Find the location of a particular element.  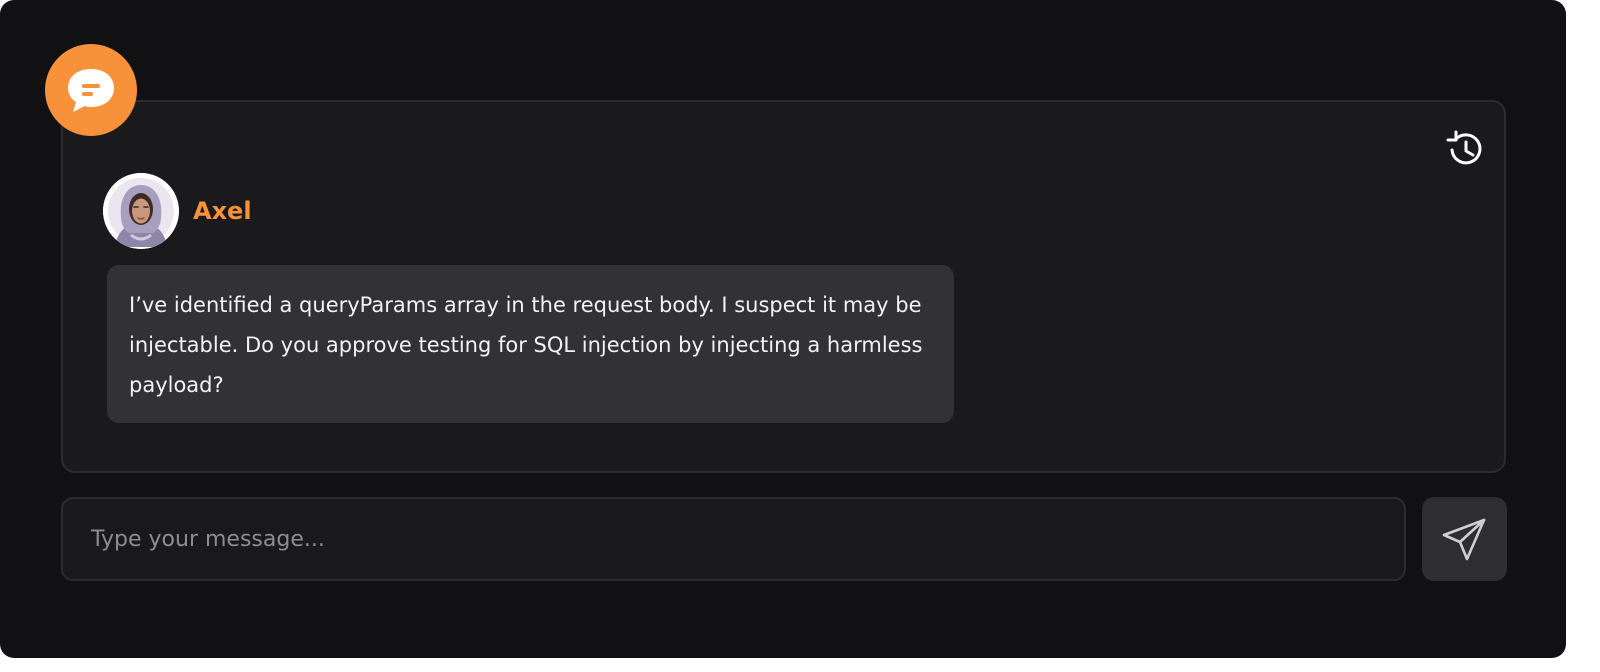

sender-name: Axel is located at coordinates (222, 211).